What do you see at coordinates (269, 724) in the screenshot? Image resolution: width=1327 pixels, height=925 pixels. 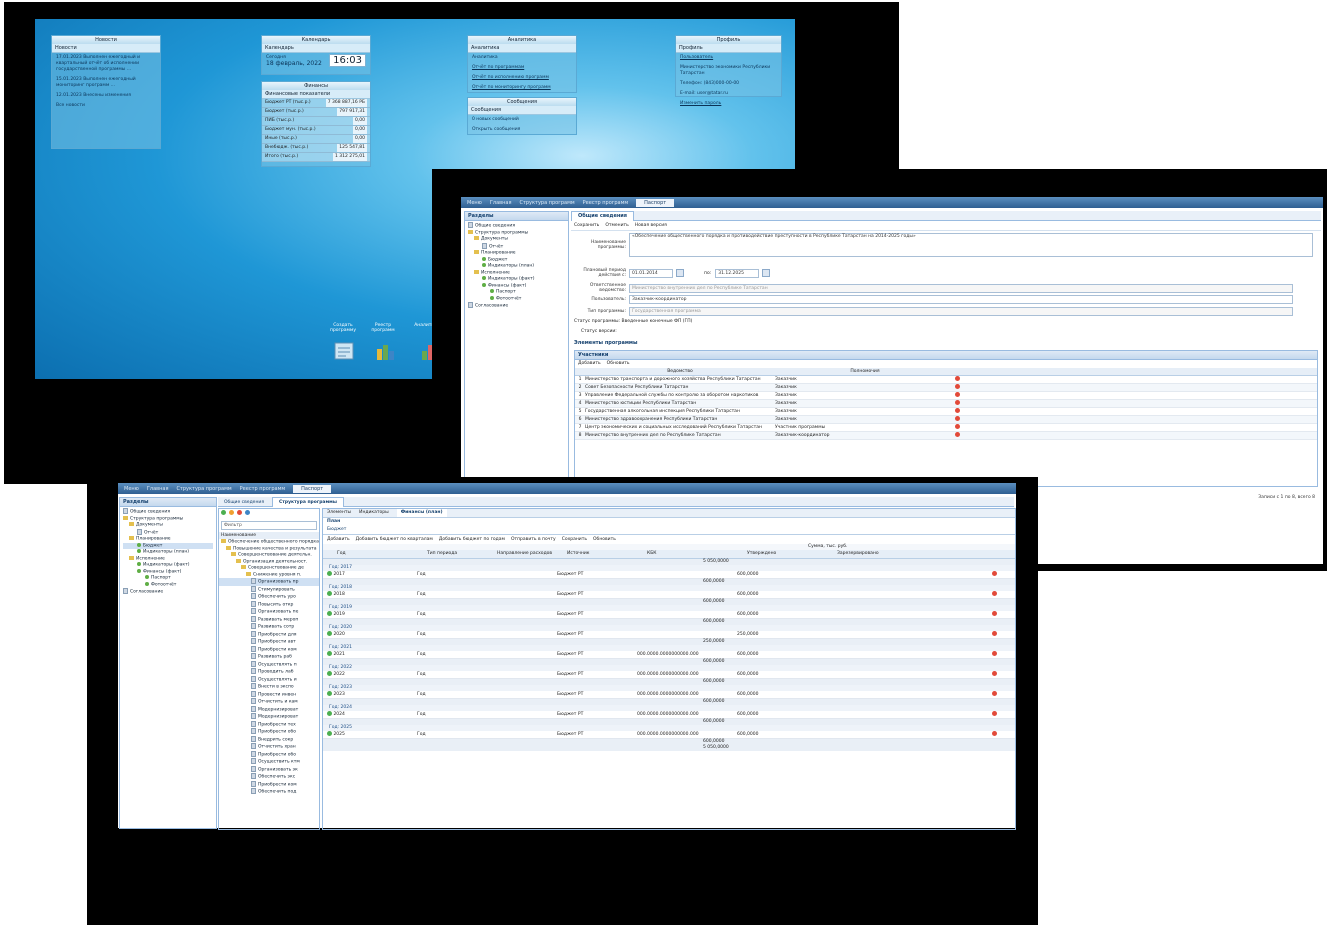 I see `structure-node: Приобрести тех` at bounding box center [269, 724].